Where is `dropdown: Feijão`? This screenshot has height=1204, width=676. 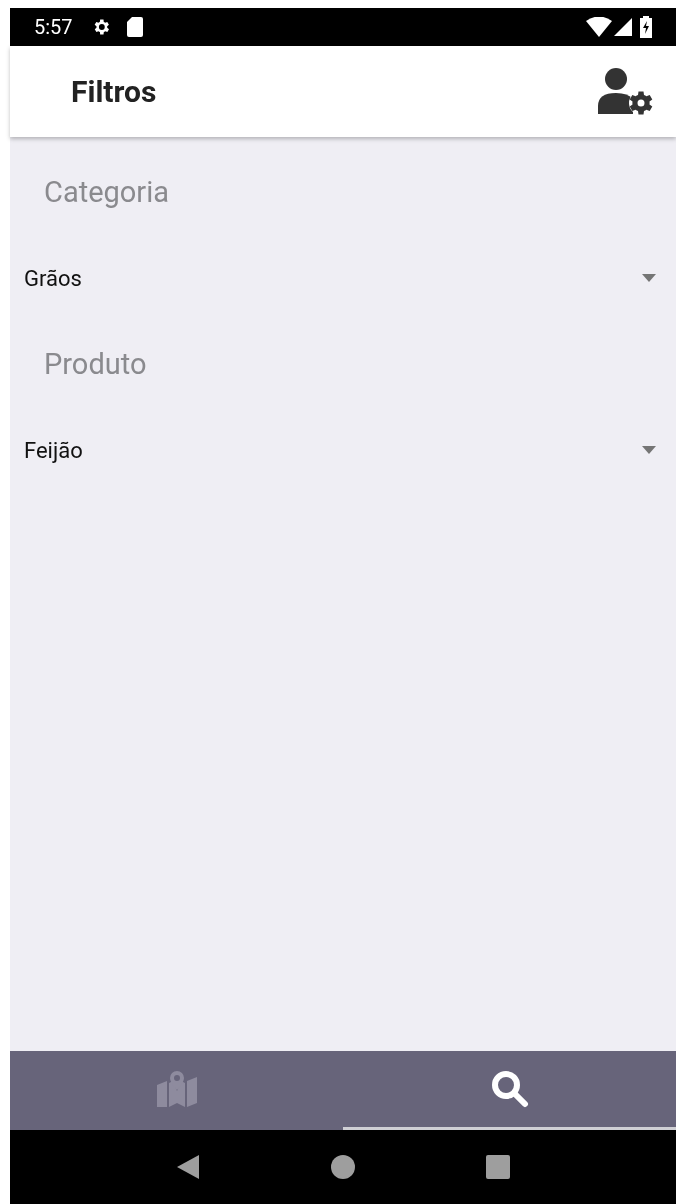 dropdown: Feijão is located at coordinates (343, 450).